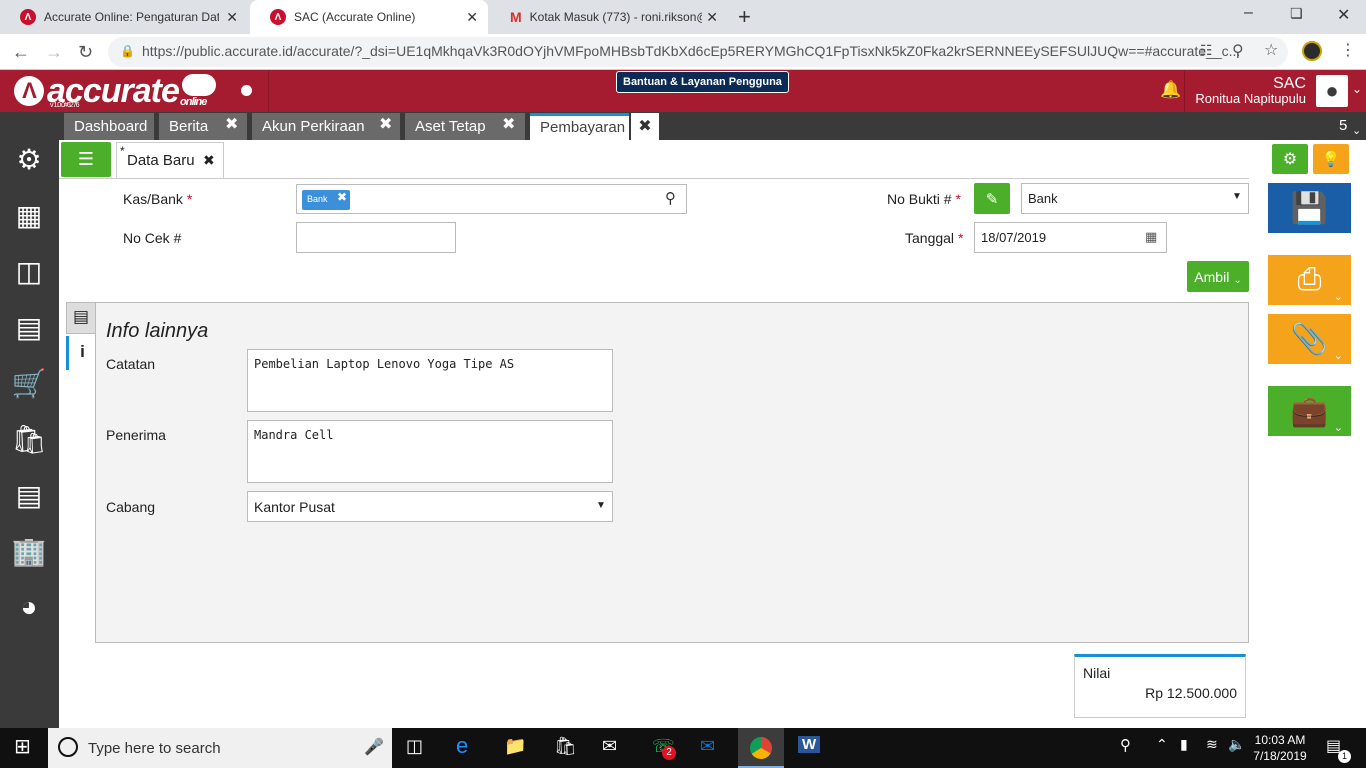  What do you see at coordinates (29, 271) in the screenshot?
I see `ledger-book-icon: ◫` at bounding box center [29, 271].